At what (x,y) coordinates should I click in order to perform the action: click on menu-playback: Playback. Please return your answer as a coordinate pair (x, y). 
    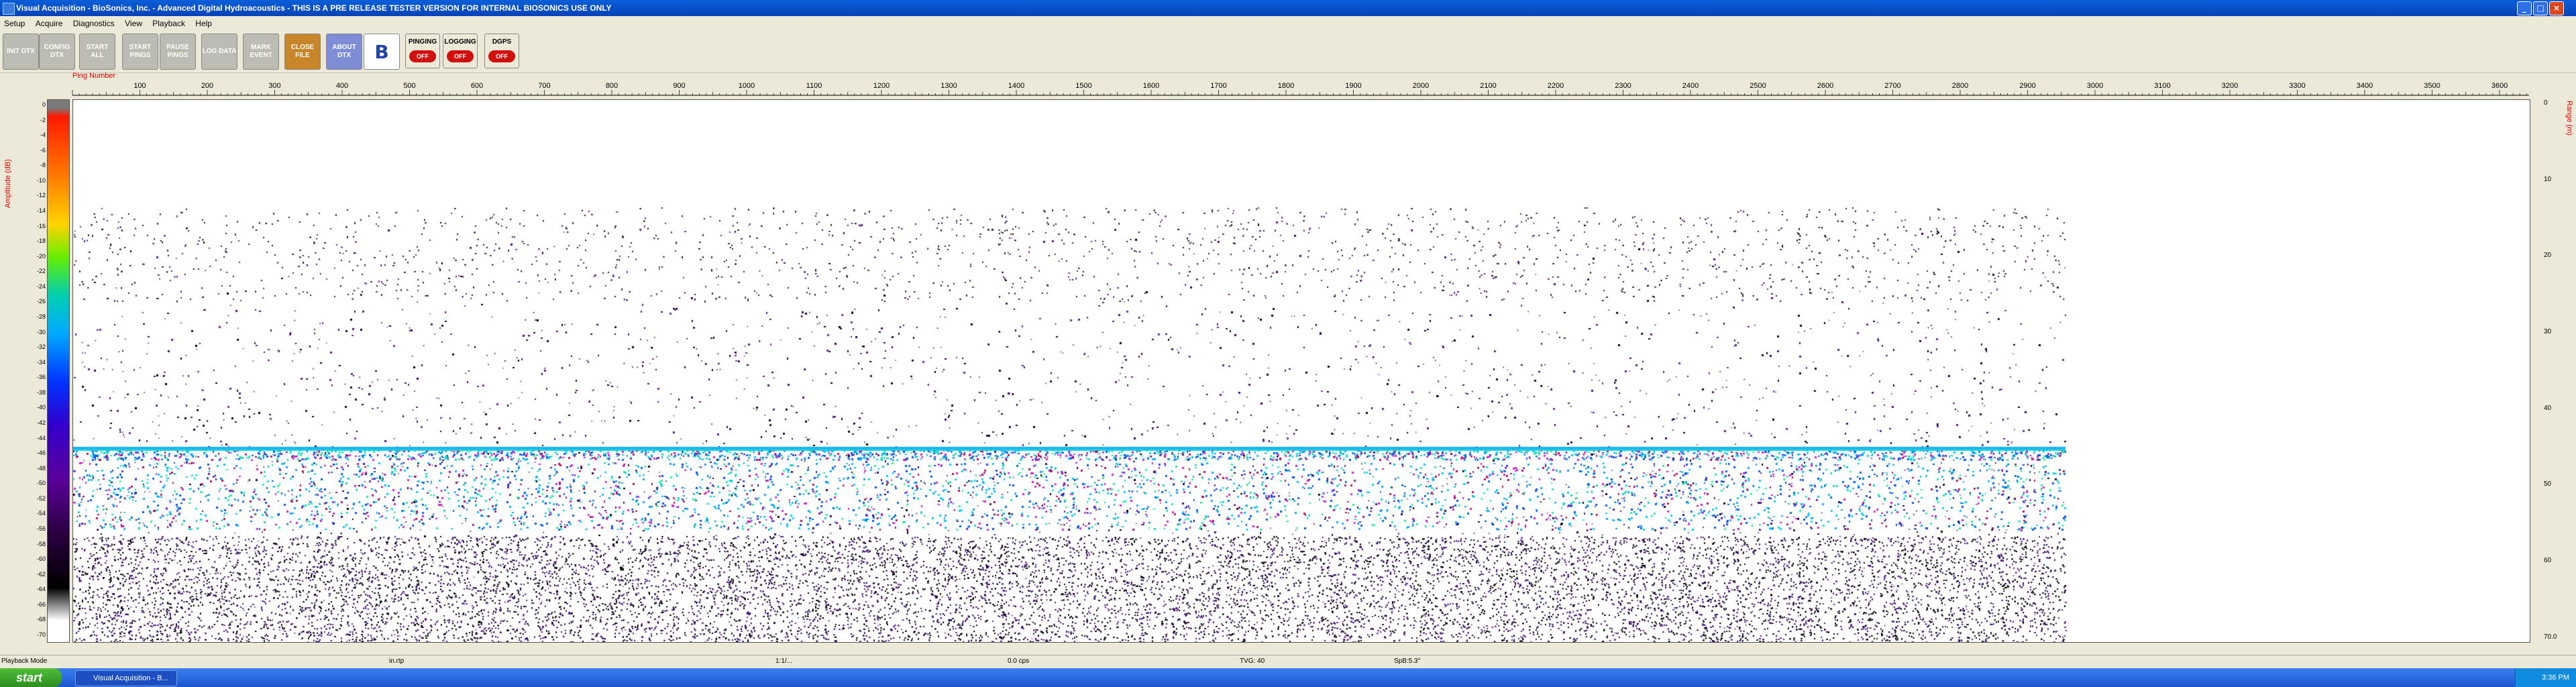
    Looking at the image, I should click on (168, 22).